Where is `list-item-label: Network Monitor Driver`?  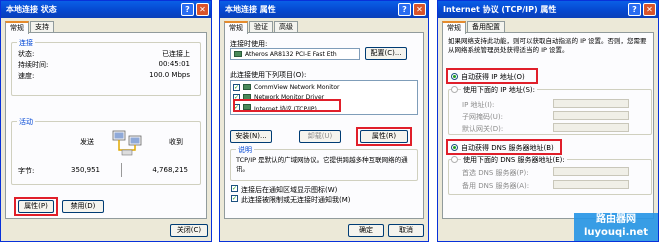
list-item-label: Network Monitor Driver is located at coordinates (289, 97).